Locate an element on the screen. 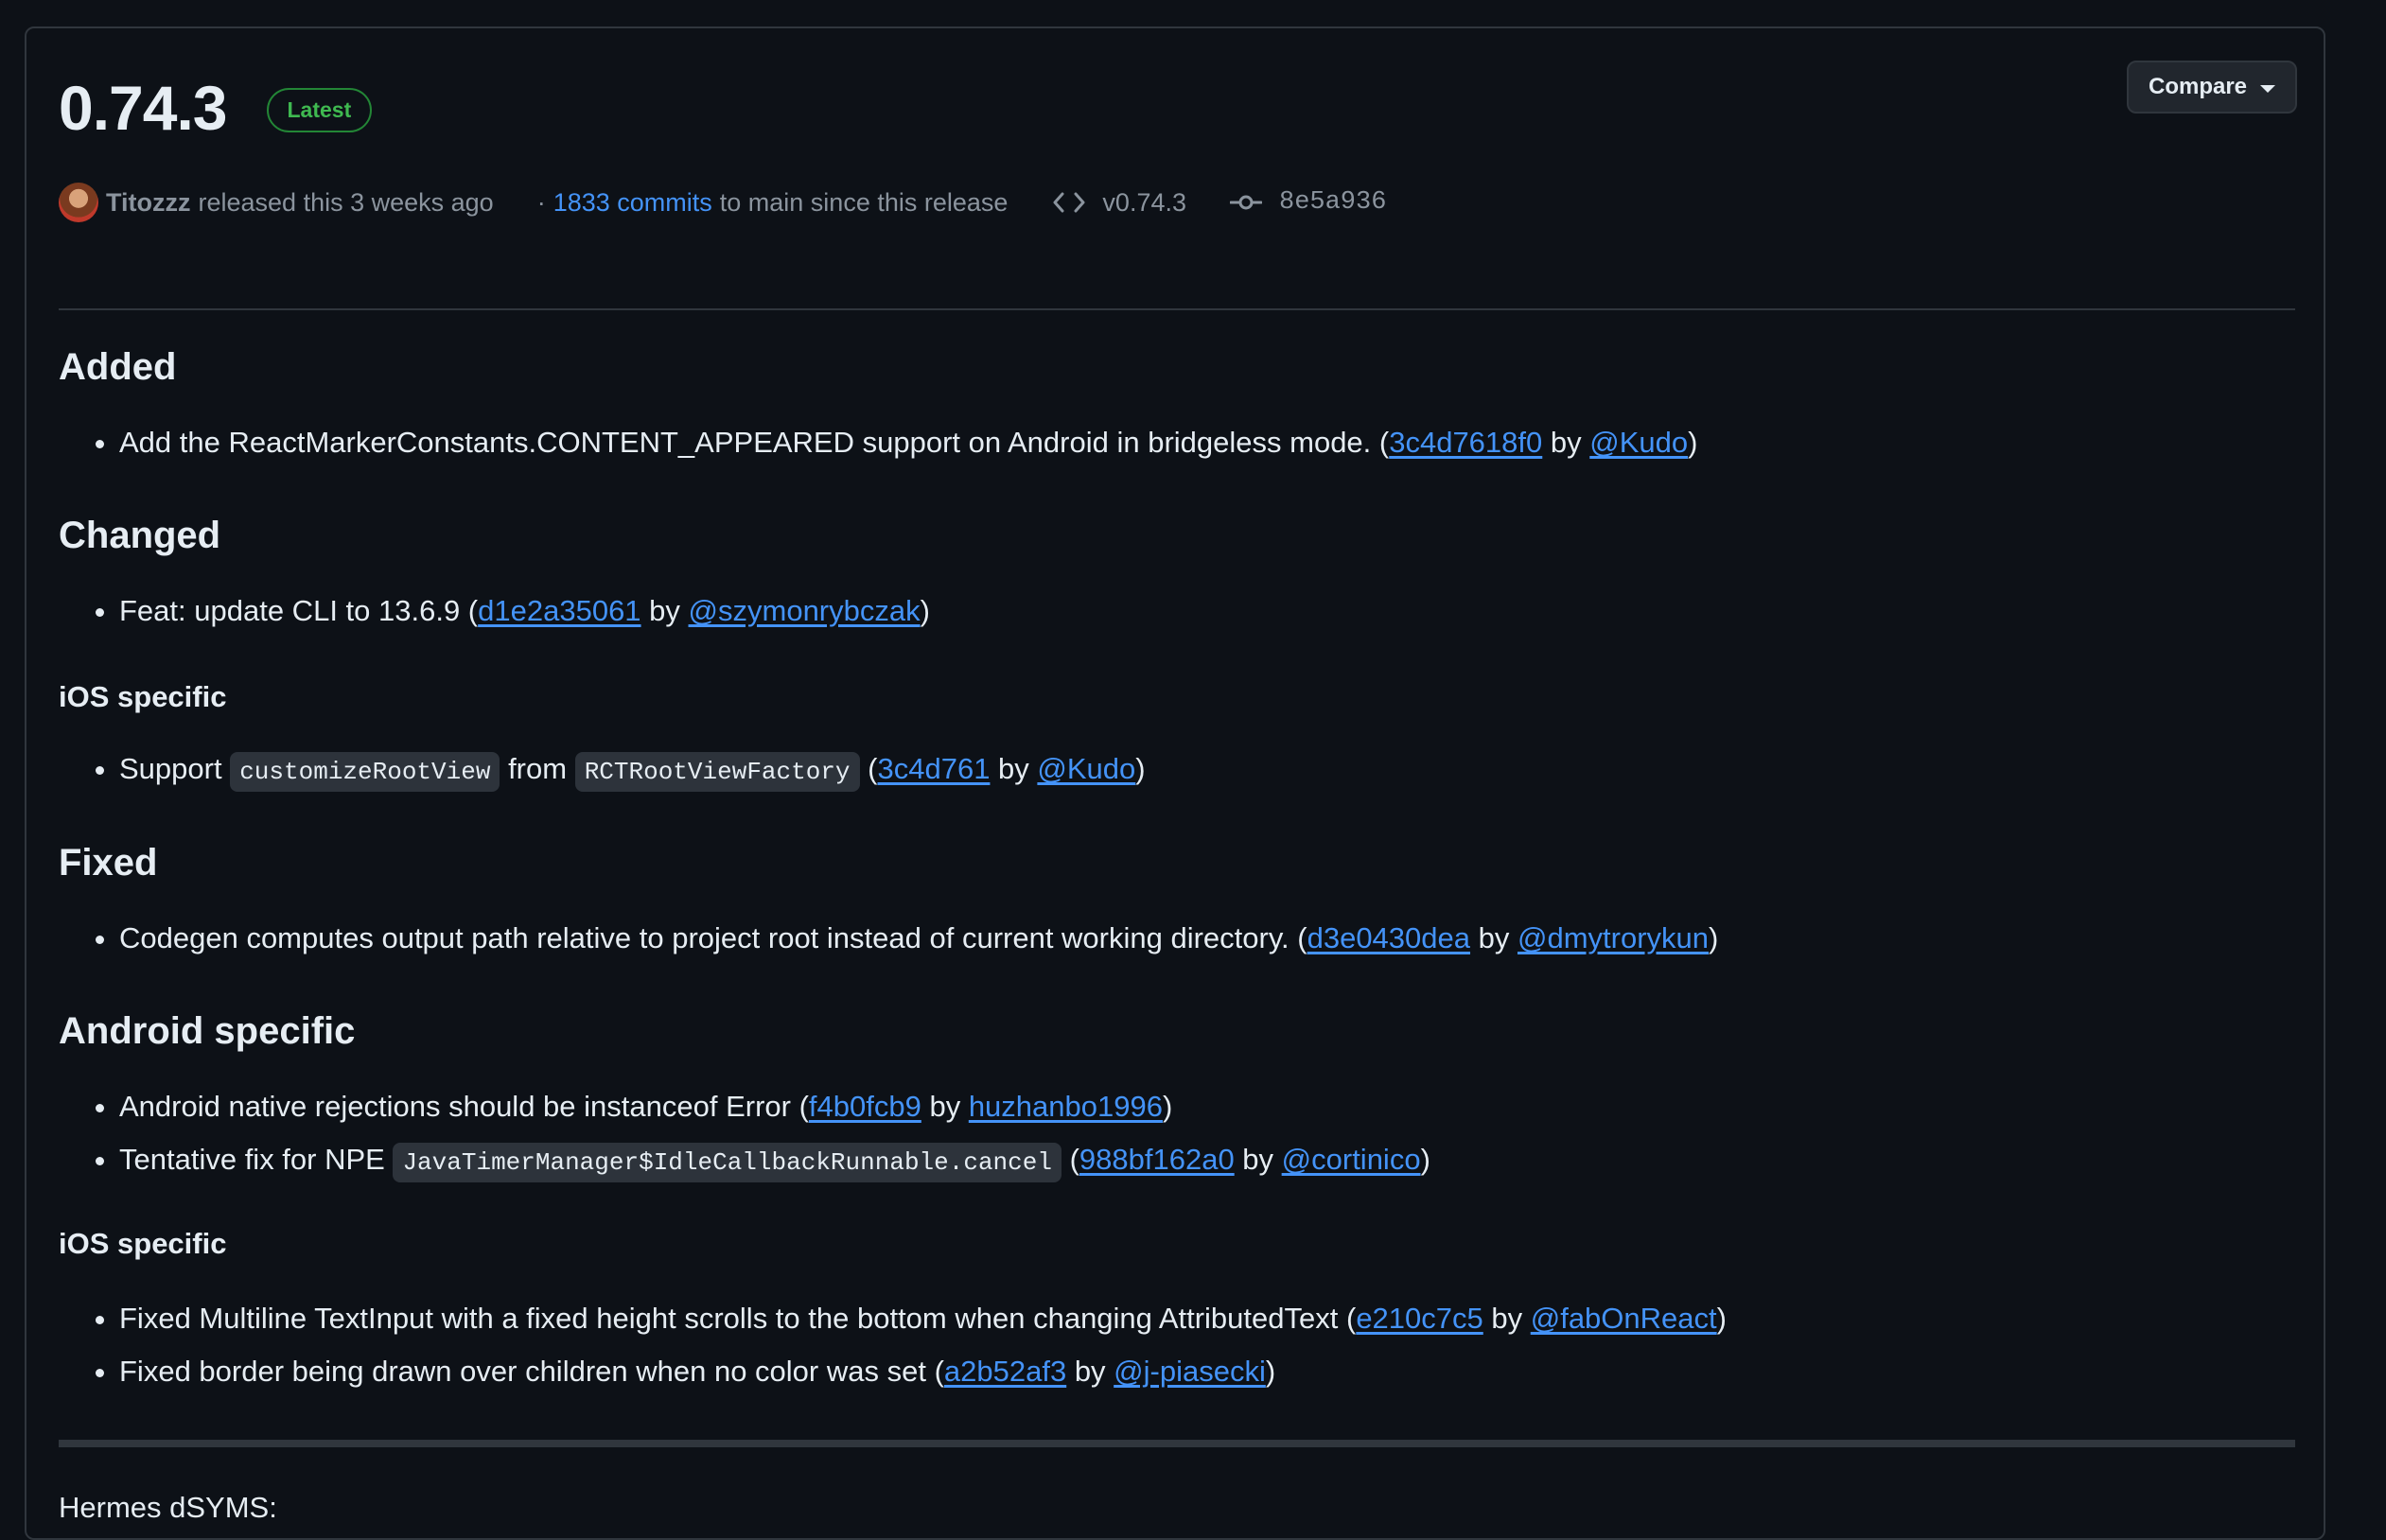  compare-button: Compare is located at coordinates (2212, 87).